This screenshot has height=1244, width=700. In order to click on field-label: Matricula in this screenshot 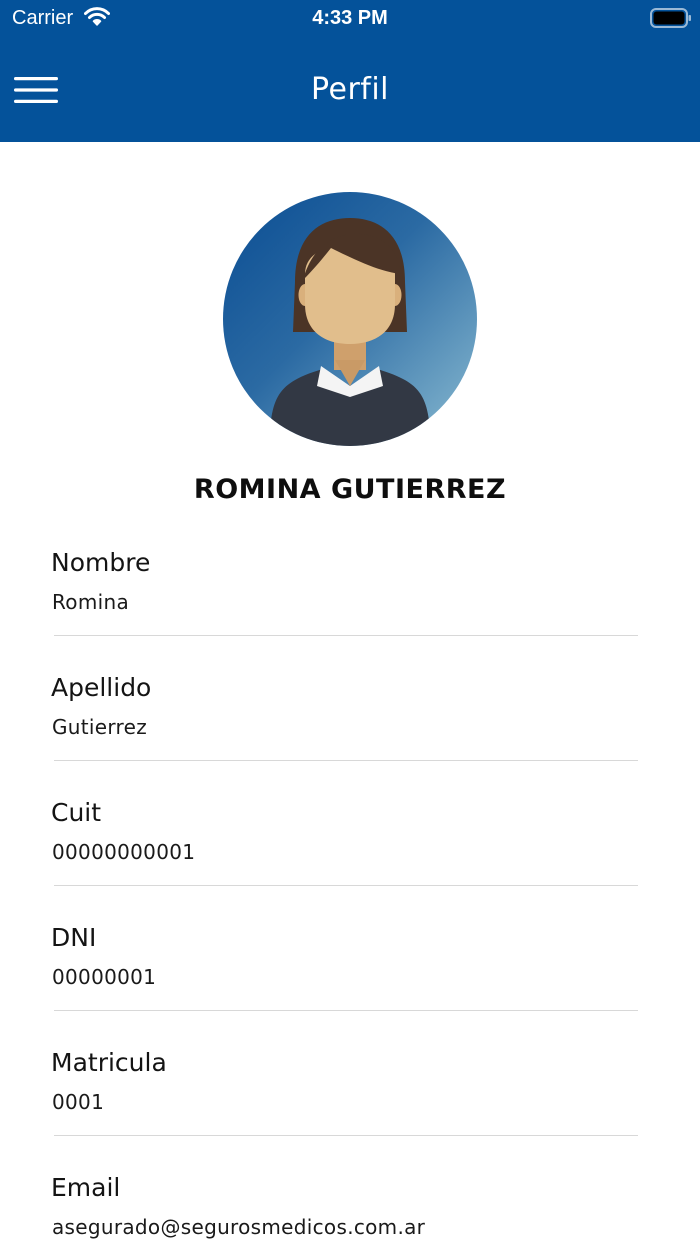, I will do `click(109, 1062)`.